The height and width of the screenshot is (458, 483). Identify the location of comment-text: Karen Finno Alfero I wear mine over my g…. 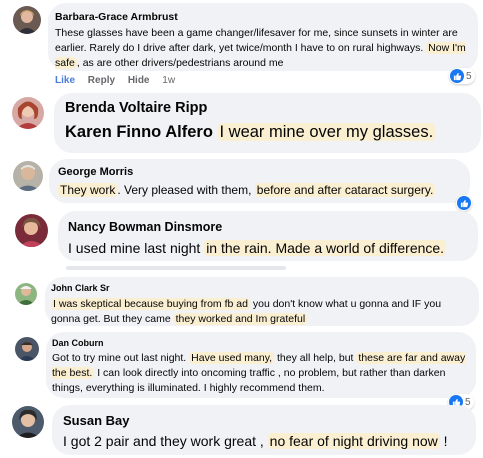
(273, 132).